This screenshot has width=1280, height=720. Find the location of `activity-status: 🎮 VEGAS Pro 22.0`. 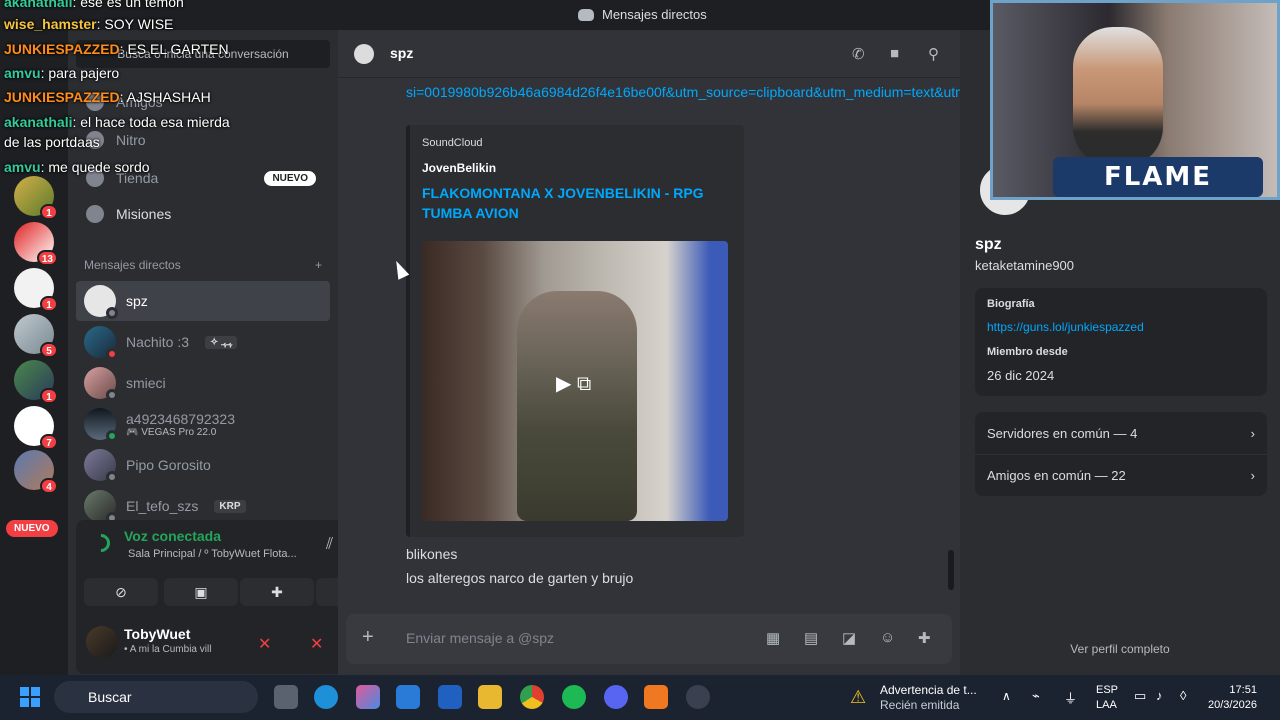

activity-status: 🎮 VEGAS Pro 22.0 is located at coordinates (171, 432).